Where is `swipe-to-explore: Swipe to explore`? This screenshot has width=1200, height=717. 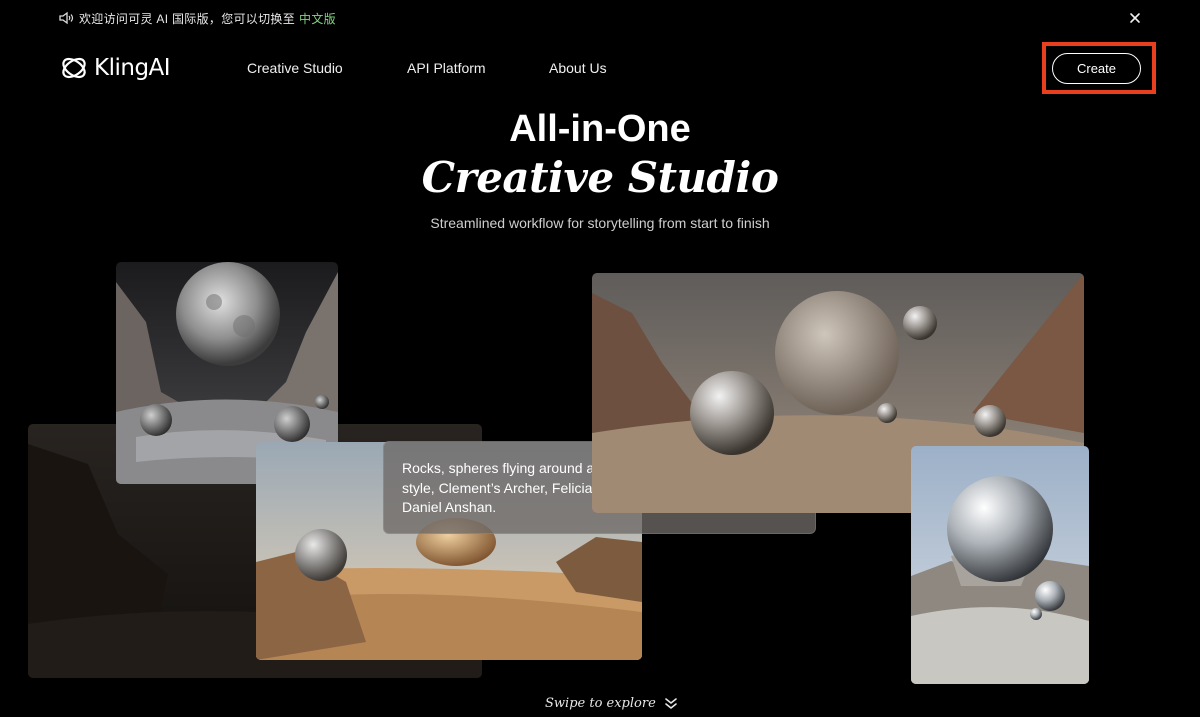 swipe-to-explore: Swipe to explore is located at coordinates (611, 703).